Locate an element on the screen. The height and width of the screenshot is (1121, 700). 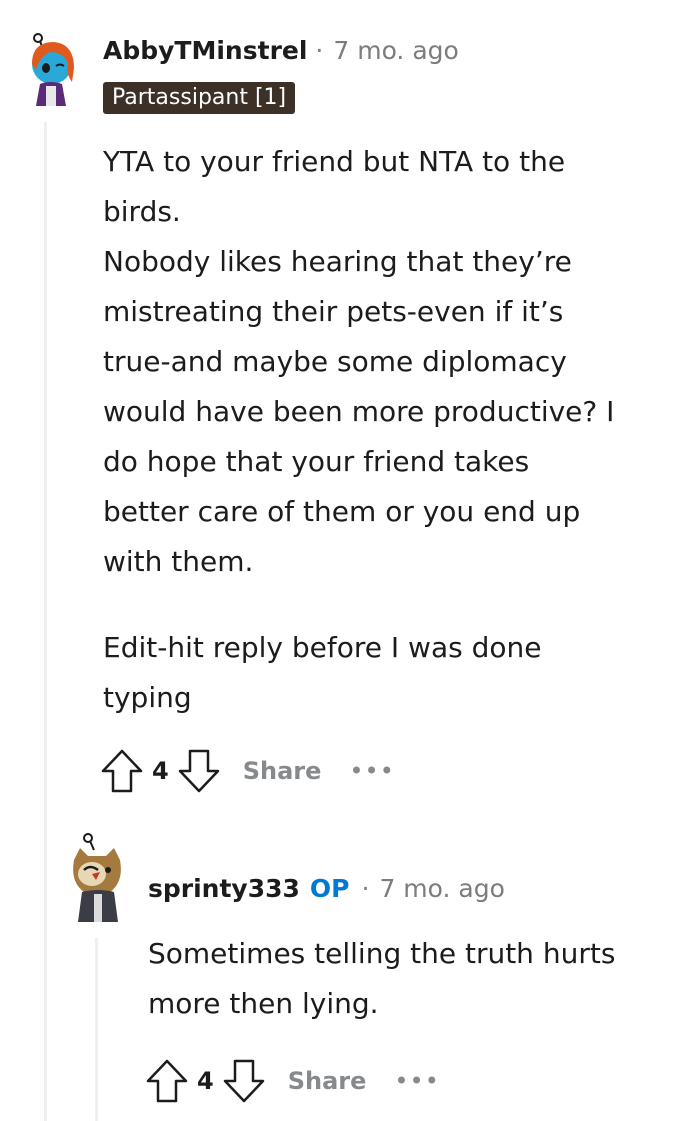
comment-line: YTA to your friend but NTA to the is located at coordinates (334, 161).